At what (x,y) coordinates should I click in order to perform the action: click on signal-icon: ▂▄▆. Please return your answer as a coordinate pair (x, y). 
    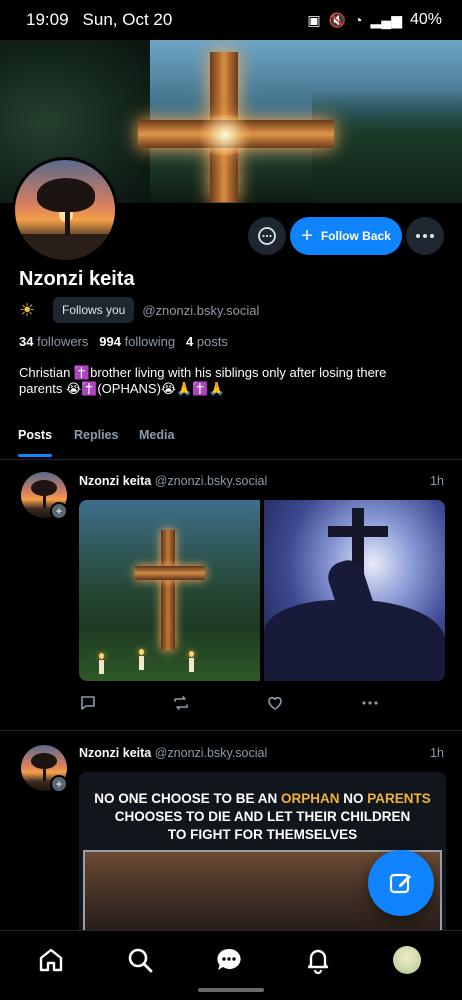
    Looking at the image, I should click on (386, 19).